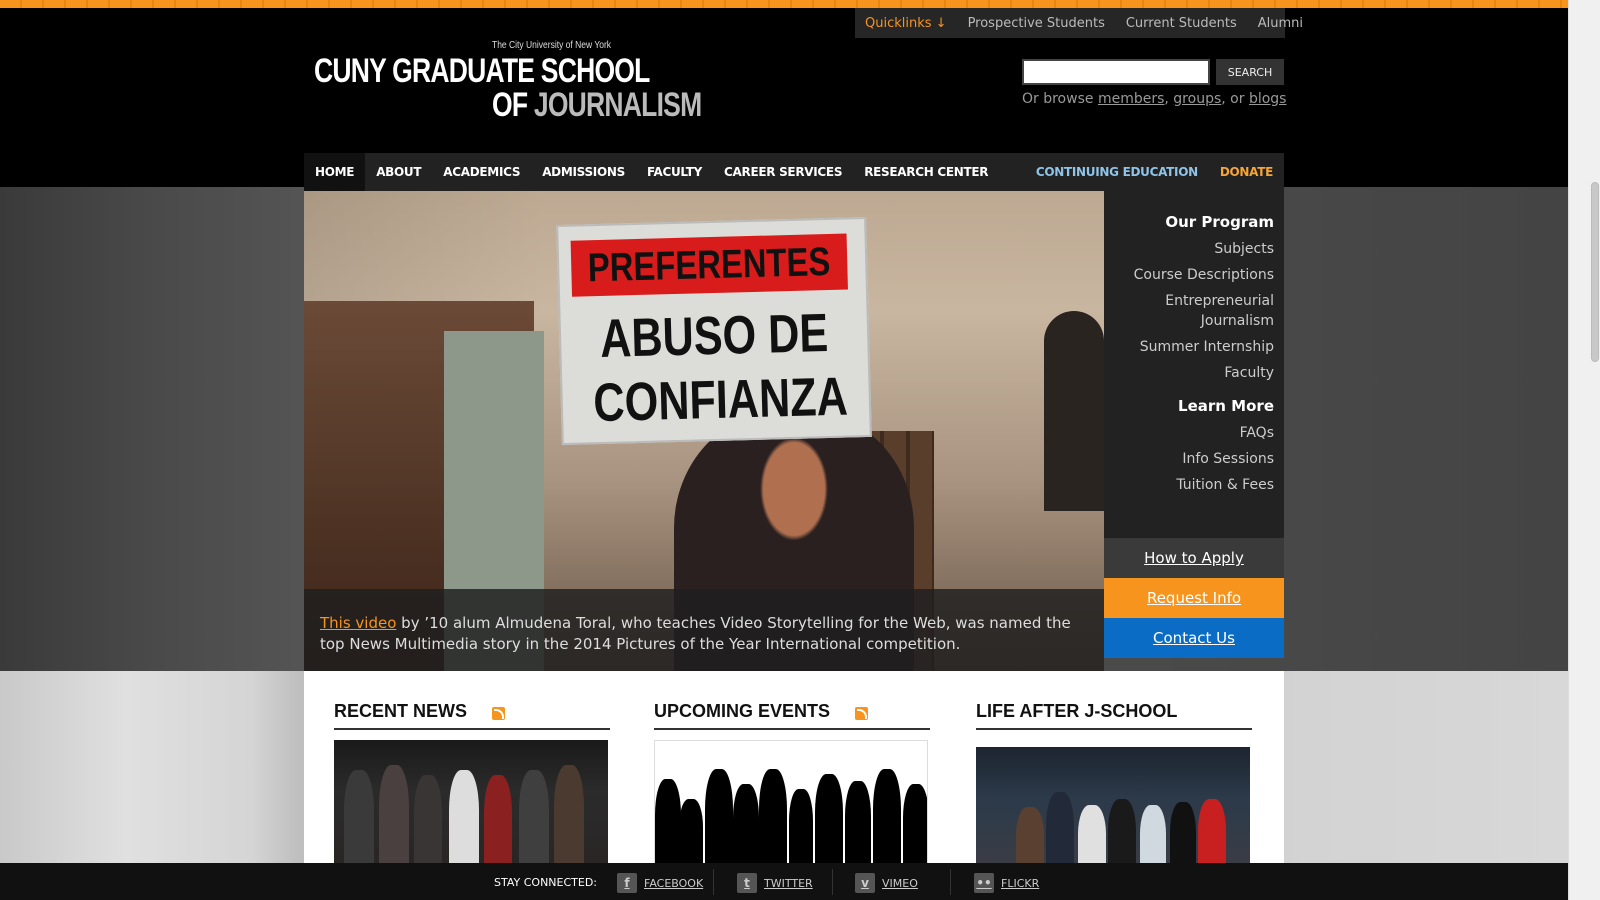  What do you see at coordinates (398, 172) in the screenshot?
I see `nav-about: ABOUT` at bounding box center [398, 172].